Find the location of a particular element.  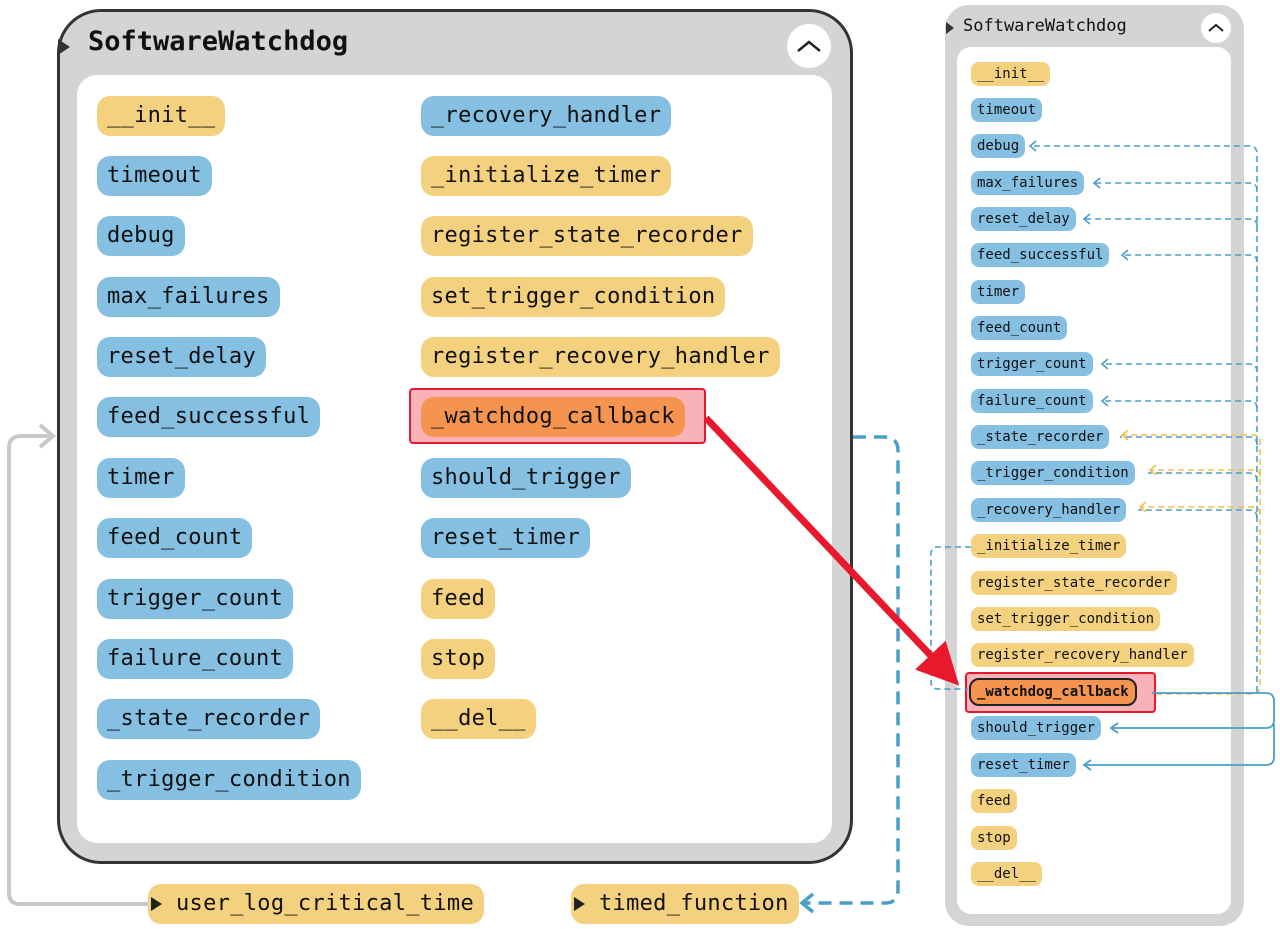

member-watchdog-callback: _watchdog_callback is located at coordinates (553, 417).